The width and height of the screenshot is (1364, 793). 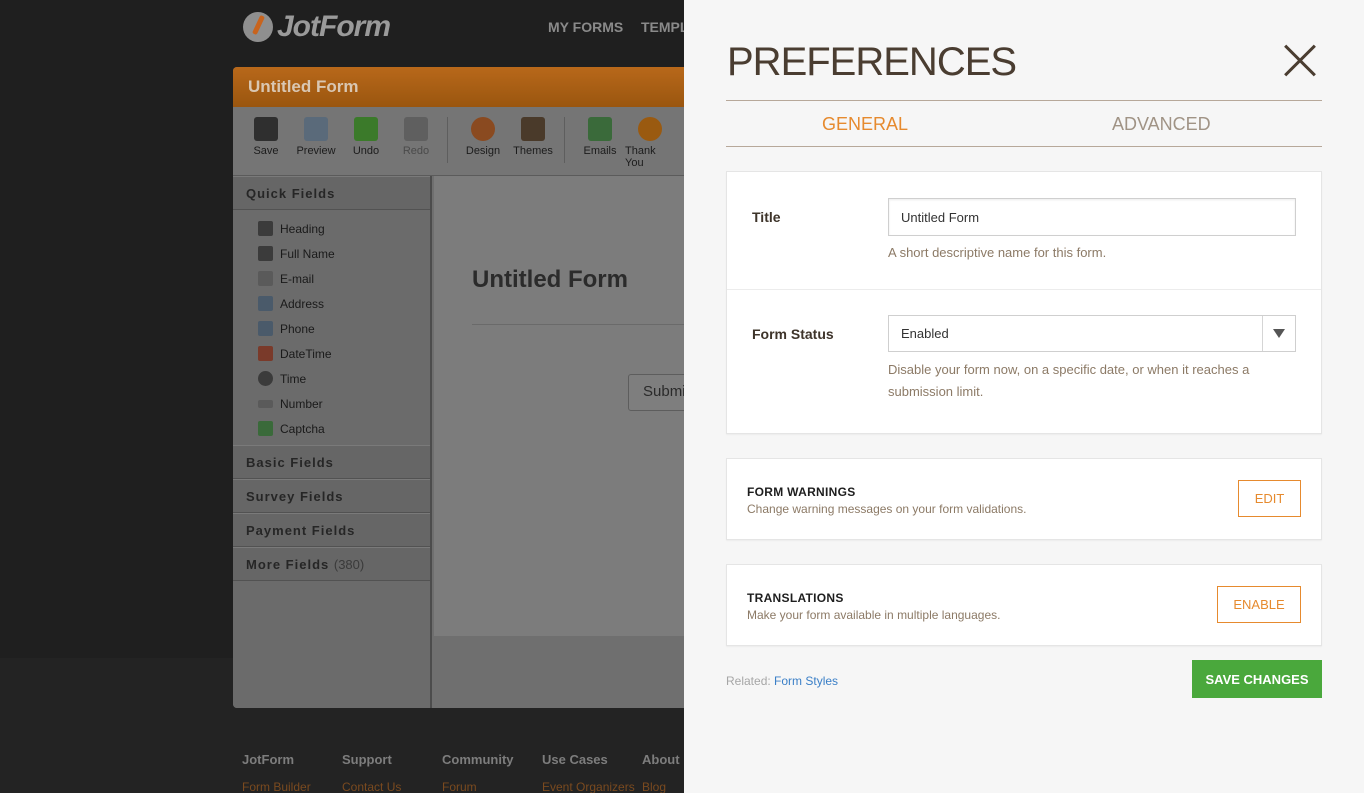 What do you see at coordinates (371, 786) in the screenshot?
I see `footer-link-contact-us: Contact Us` at bounding box center [371, 786].